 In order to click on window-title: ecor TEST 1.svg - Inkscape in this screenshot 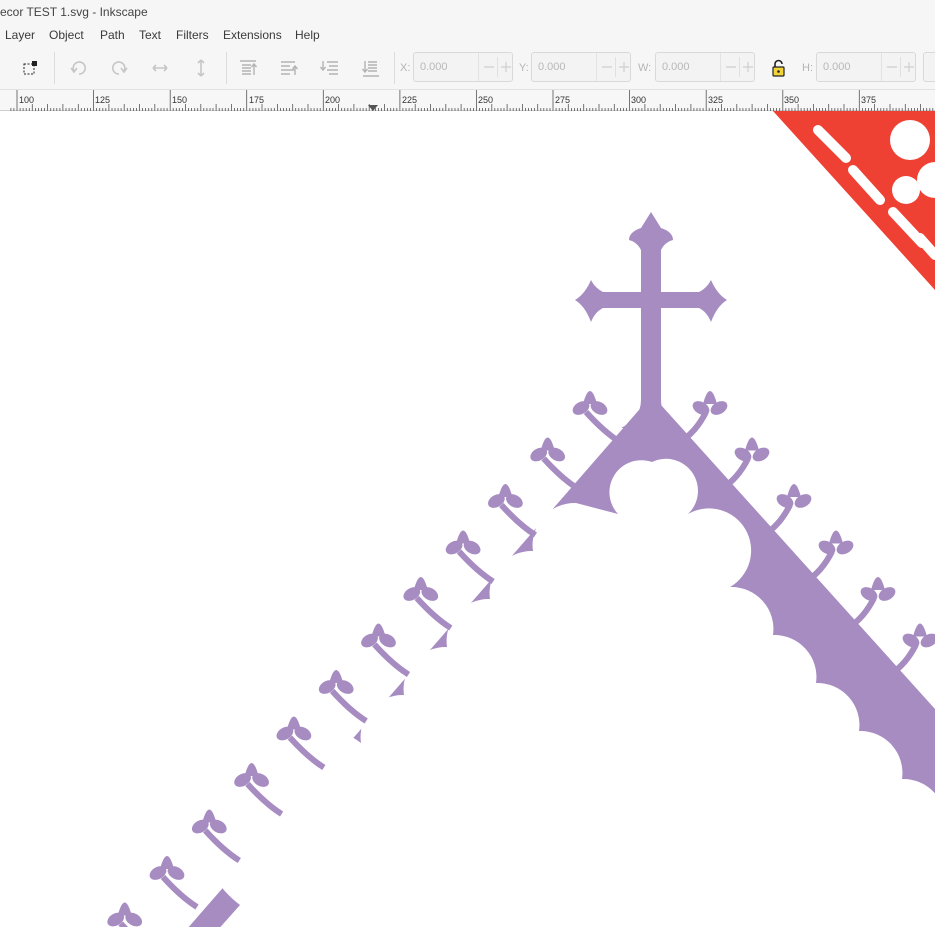, I will do `click(74, 12)`.